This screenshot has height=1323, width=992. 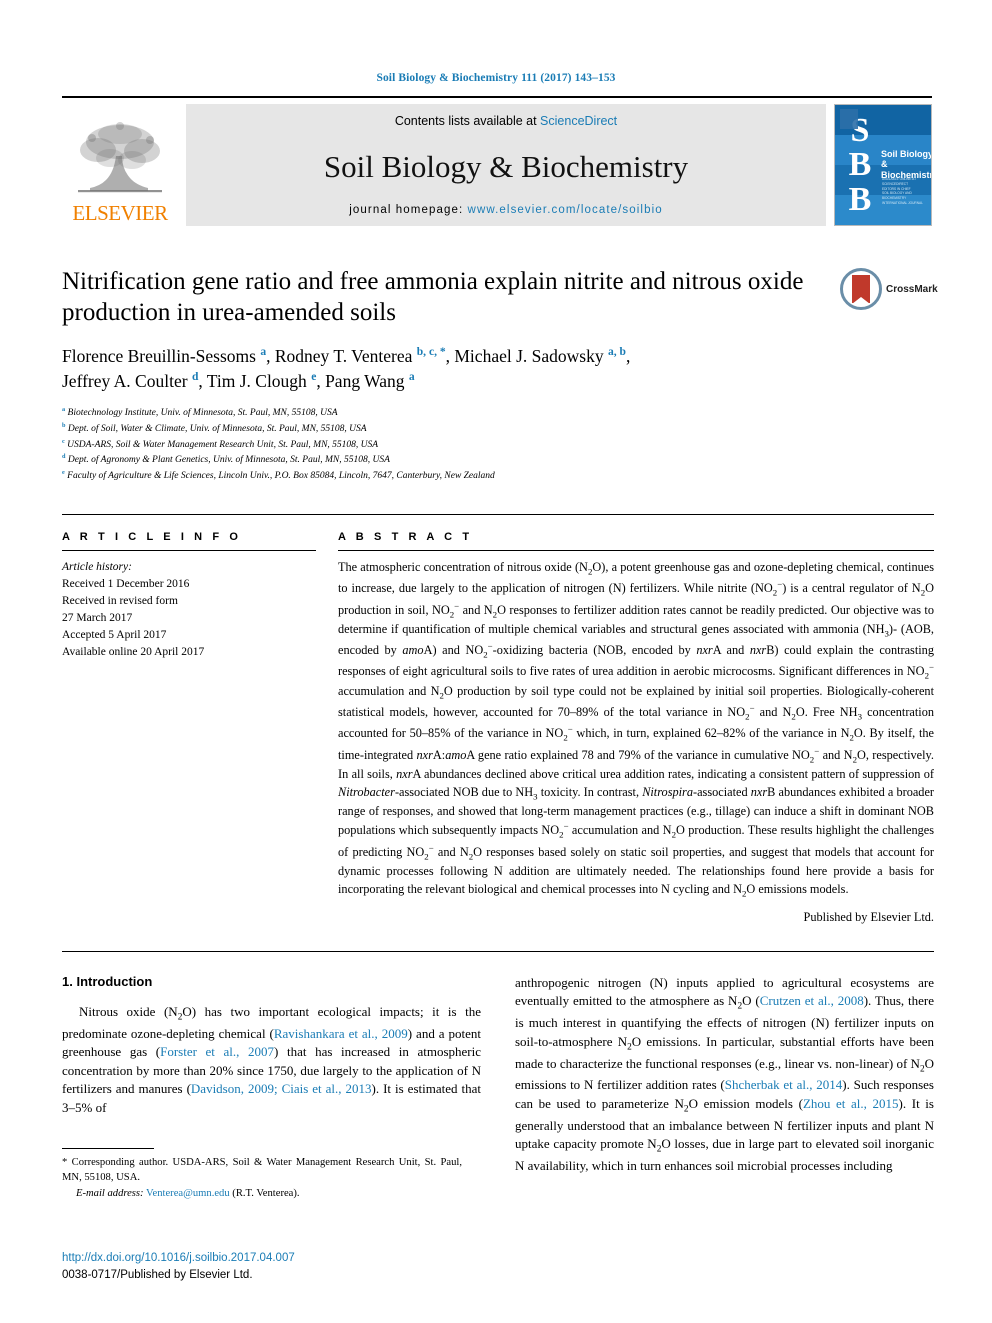 What do you see at coordinates (189, 551) in the screenshot?
I see `article-info-rule` at bounding box center [189, 551].